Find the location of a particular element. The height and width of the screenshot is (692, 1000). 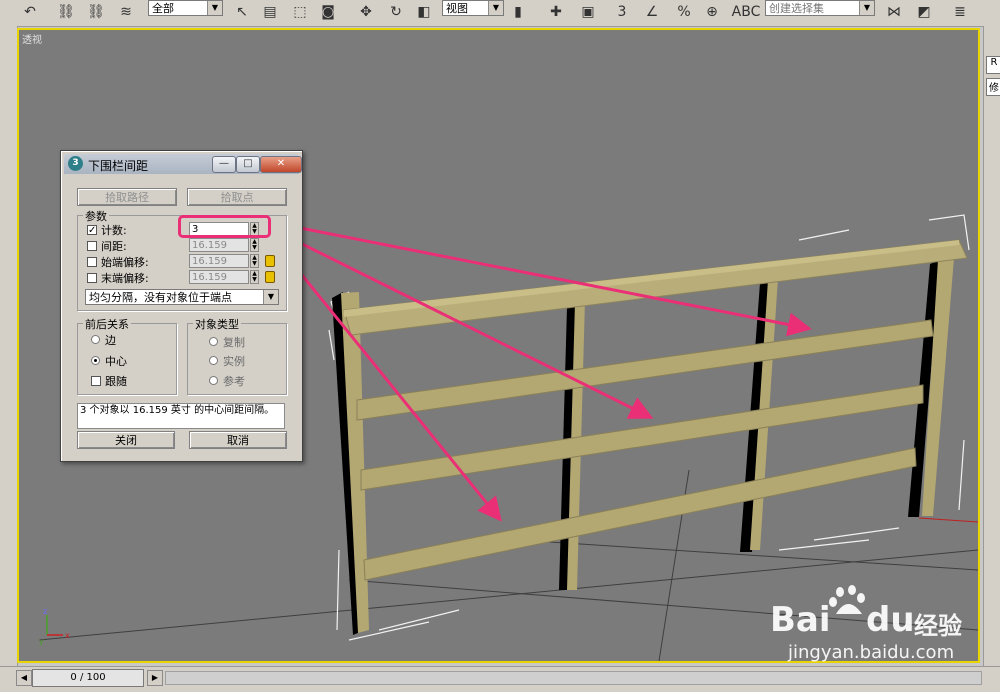

type-instance-row: 实例 is located at coordinates (227, 360).